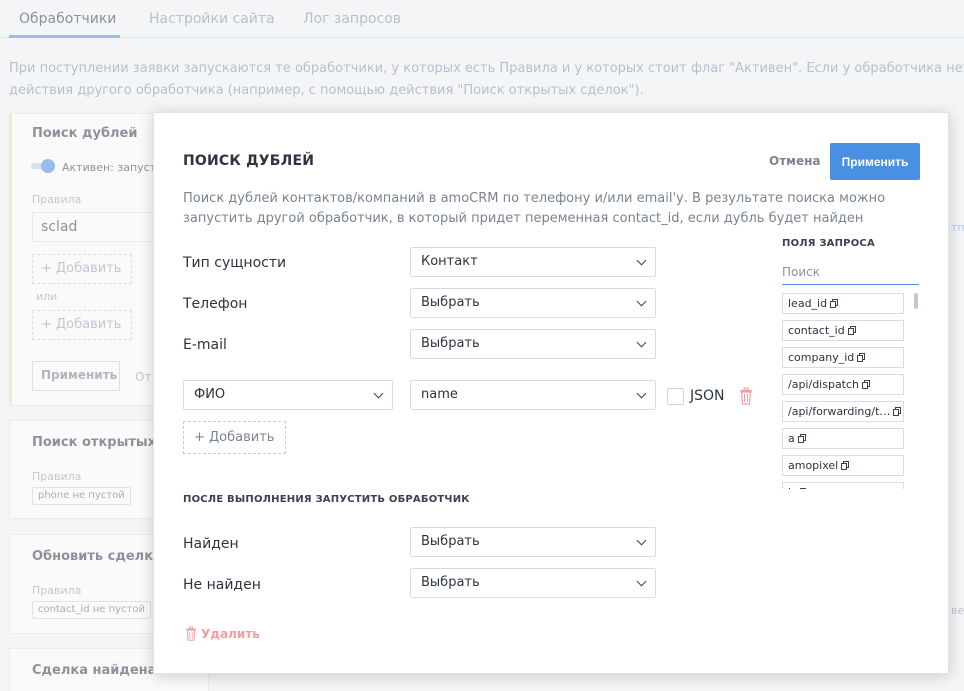  What do you see at coordinates (450, 302) in the screenshot?
I see `phone-value: Выбрать` at bounding box center [450, 302].